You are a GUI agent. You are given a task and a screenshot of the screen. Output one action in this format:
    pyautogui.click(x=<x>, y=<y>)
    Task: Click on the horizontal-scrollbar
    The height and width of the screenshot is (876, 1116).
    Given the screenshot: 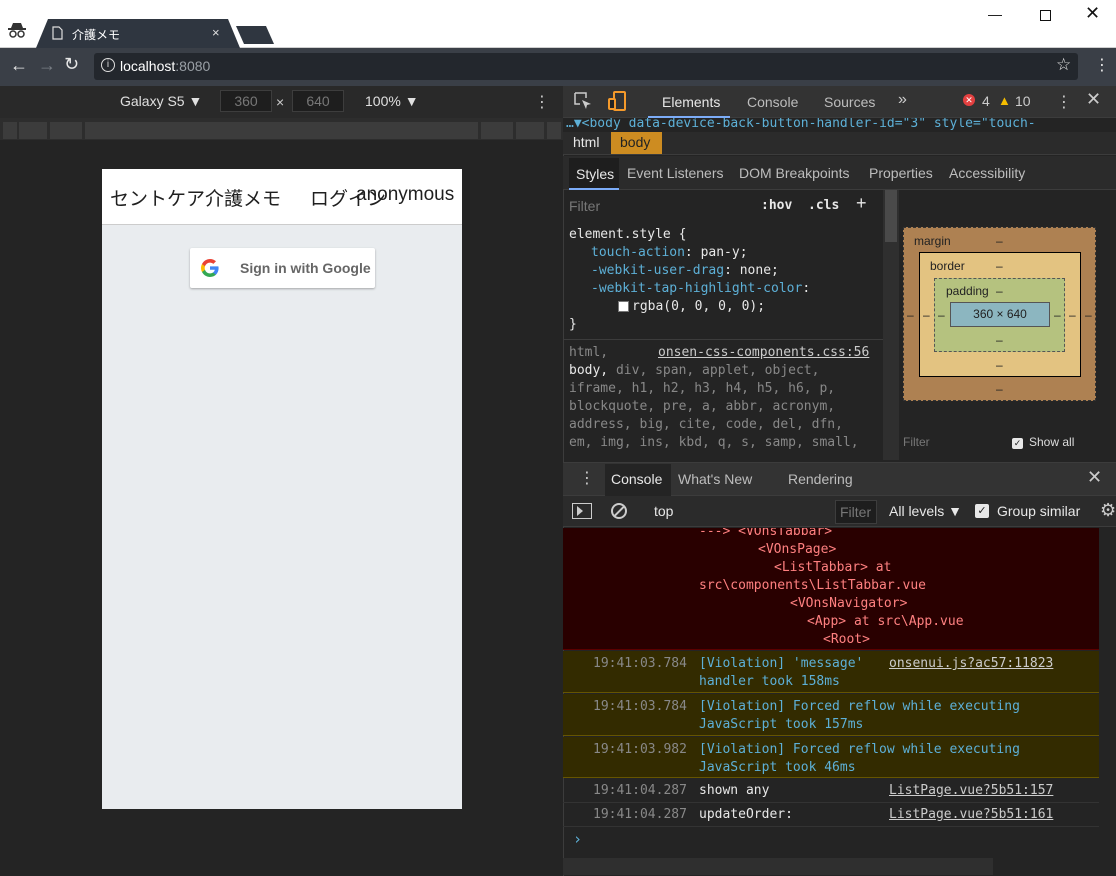 What is the action you would take?
    pyautogui.click(x=778, y=866)
    